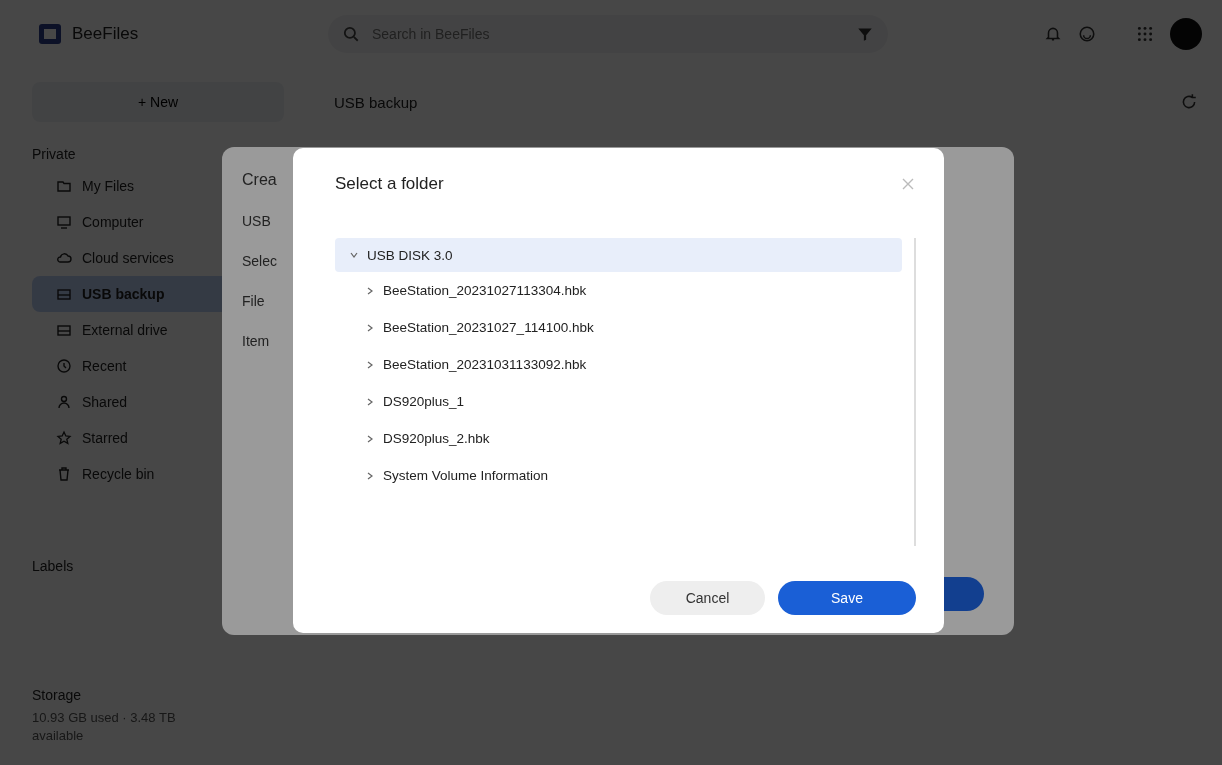 The width and height of the screenshot is (1222, 765). Describe the element at coordinates (256, 221) in the screenshot. I see `form-label: USB` at that location.